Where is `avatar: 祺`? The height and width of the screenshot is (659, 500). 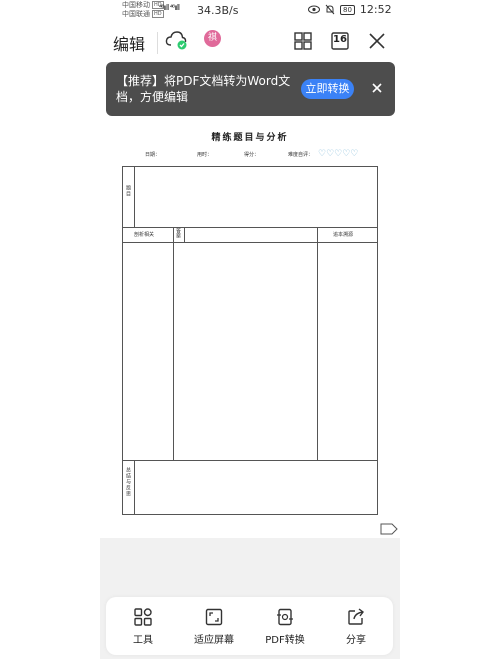 avatar: 祺 is located at coordinates (212, 38).